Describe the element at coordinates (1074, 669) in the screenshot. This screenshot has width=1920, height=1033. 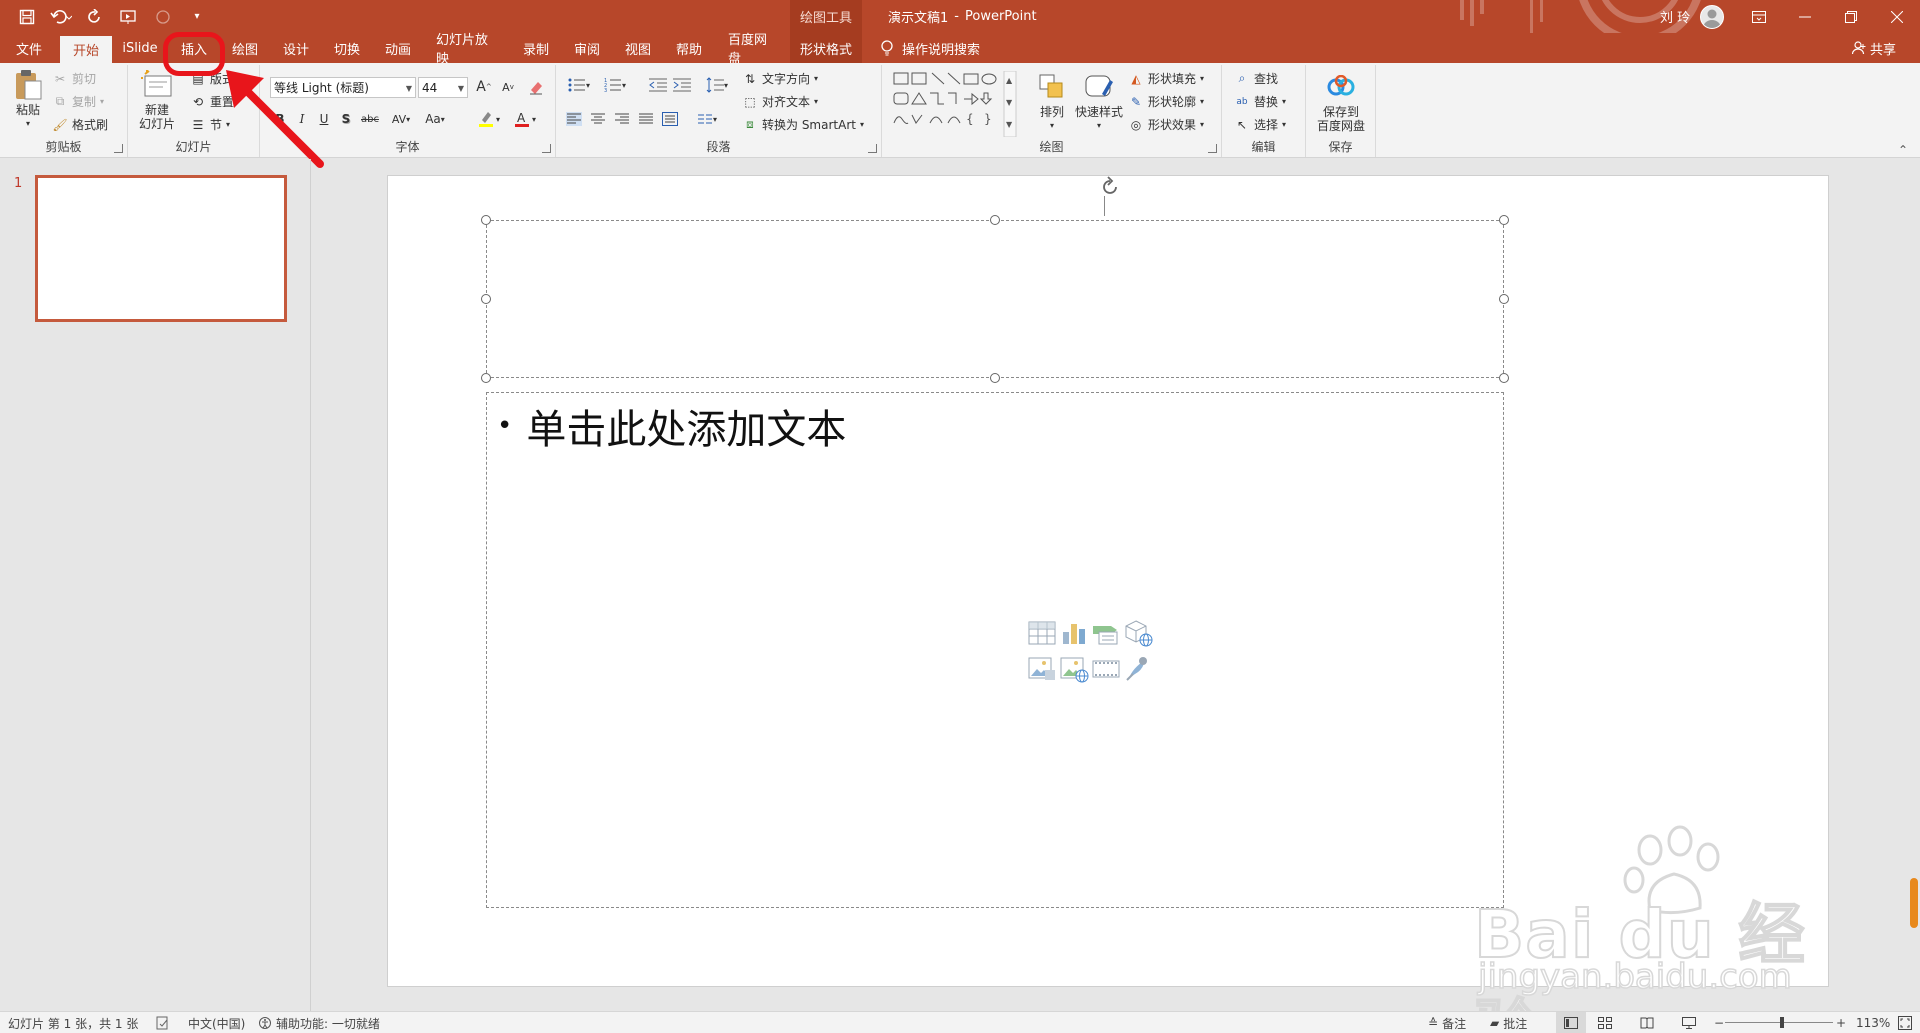
I see `insert-online-picture-icon` at that location.